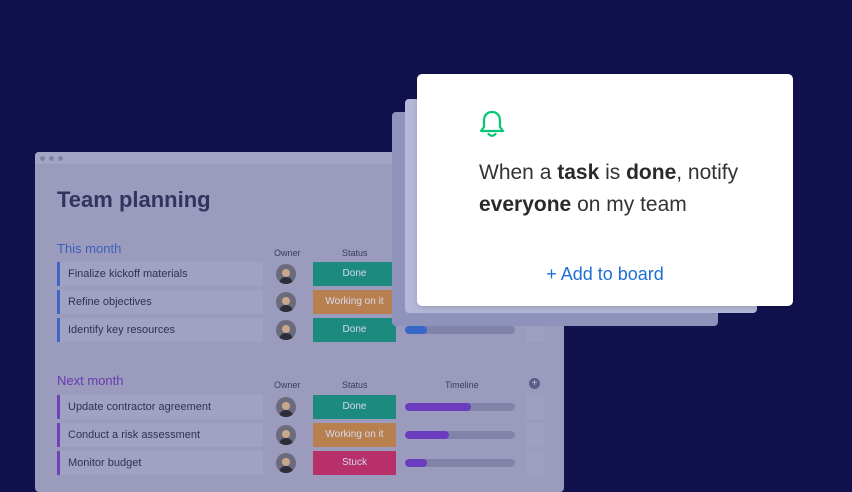 Image resolution: width=852 pixels, height=492 pixels. What do you see at coordinates (605, 274) in the screenshot?
I see `add-to-board-button: + Add to board` at bounding box center [605, 274].